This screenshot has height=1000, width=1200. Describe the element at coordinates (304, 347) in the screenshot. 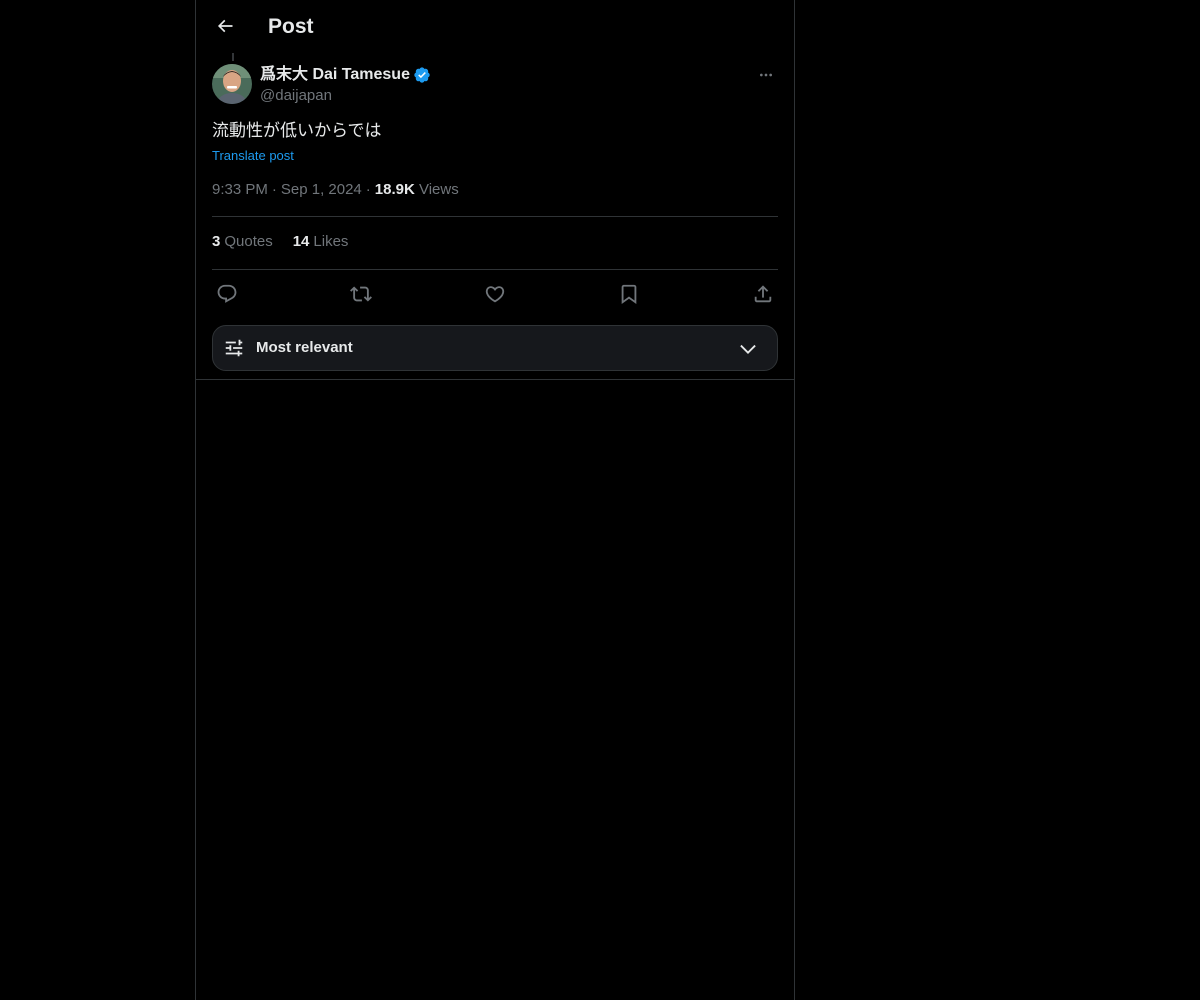

I see `sort-label: Most relevant` at that location.